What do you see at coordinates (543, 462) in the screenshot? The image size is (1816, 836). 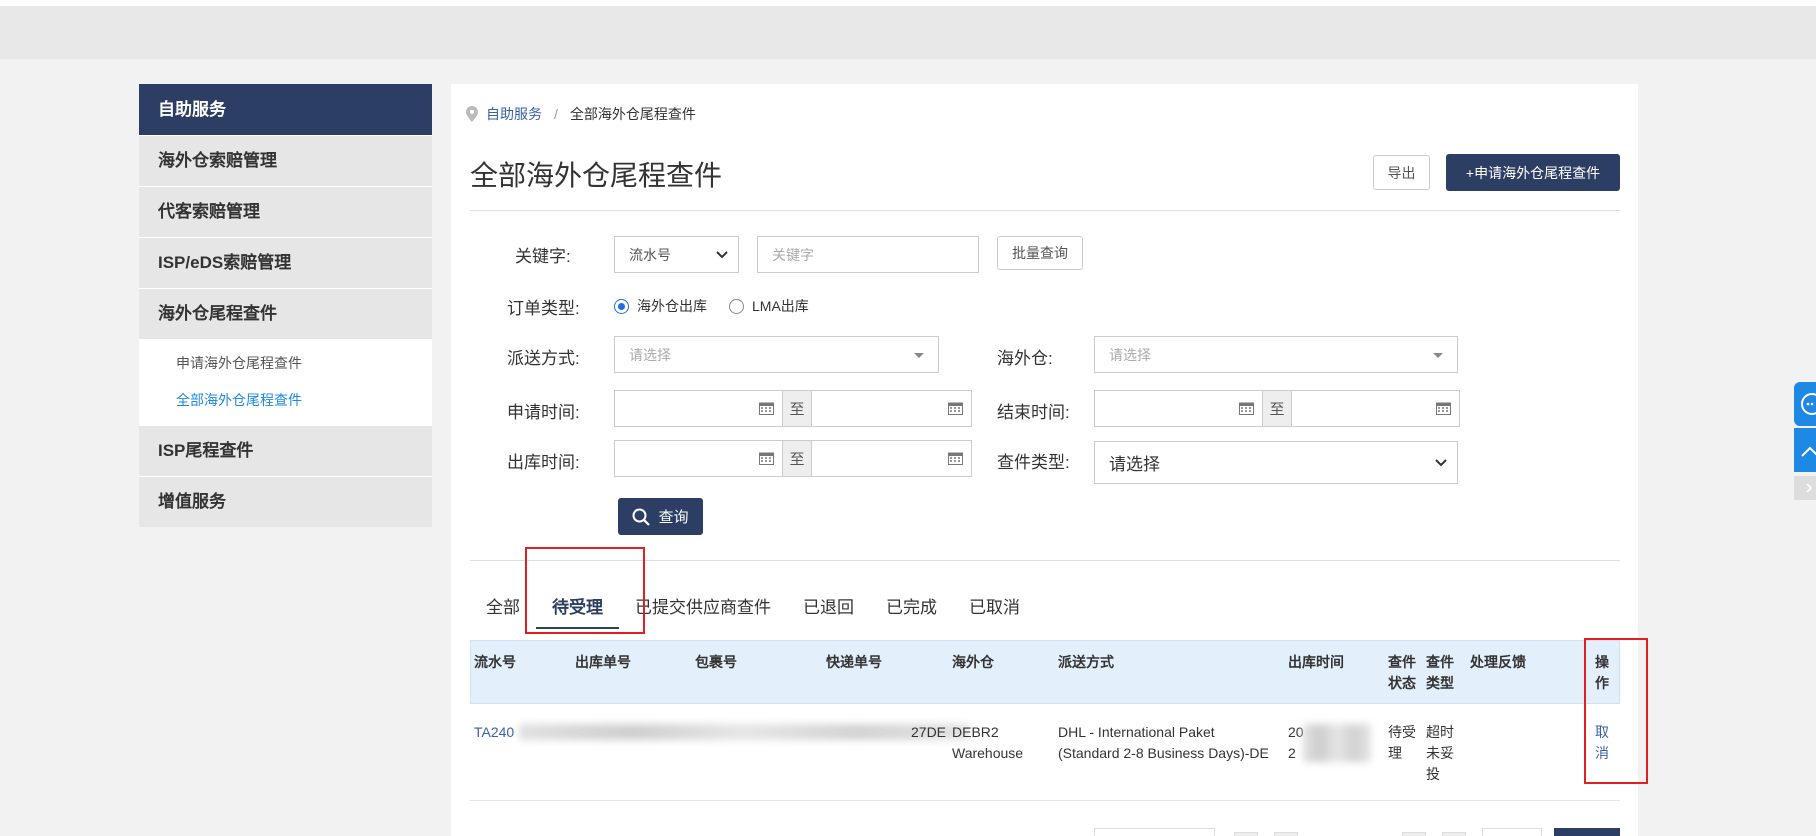 I see `outbound-time-label: 出库时间:` at bounding box center [543, 462].